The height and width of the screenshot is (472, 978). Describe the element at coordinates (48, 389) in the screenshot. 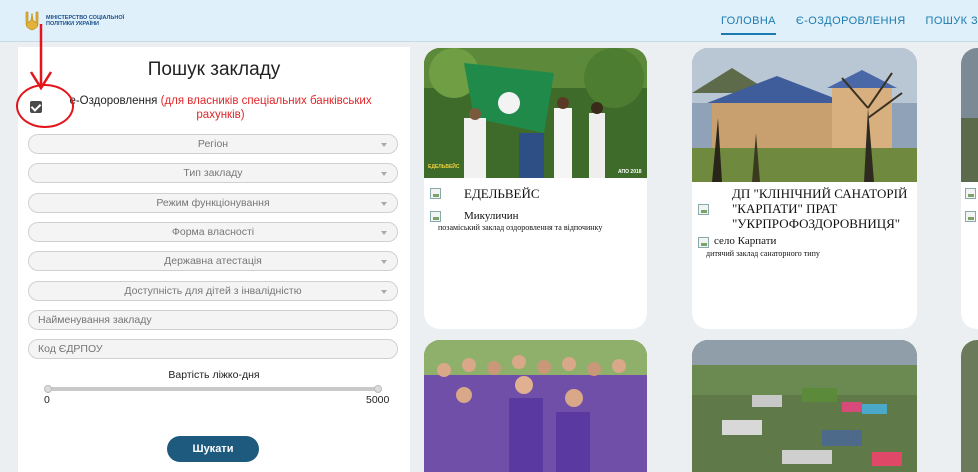

I see `slider-min-handle` at that location.